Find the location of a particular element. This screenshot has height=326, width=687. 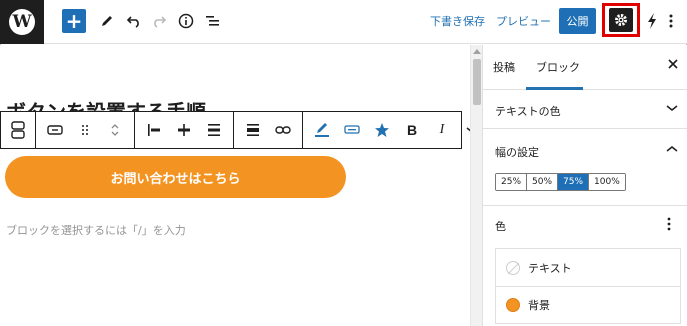

justify-center-icon is located at coordinates (184, 130).